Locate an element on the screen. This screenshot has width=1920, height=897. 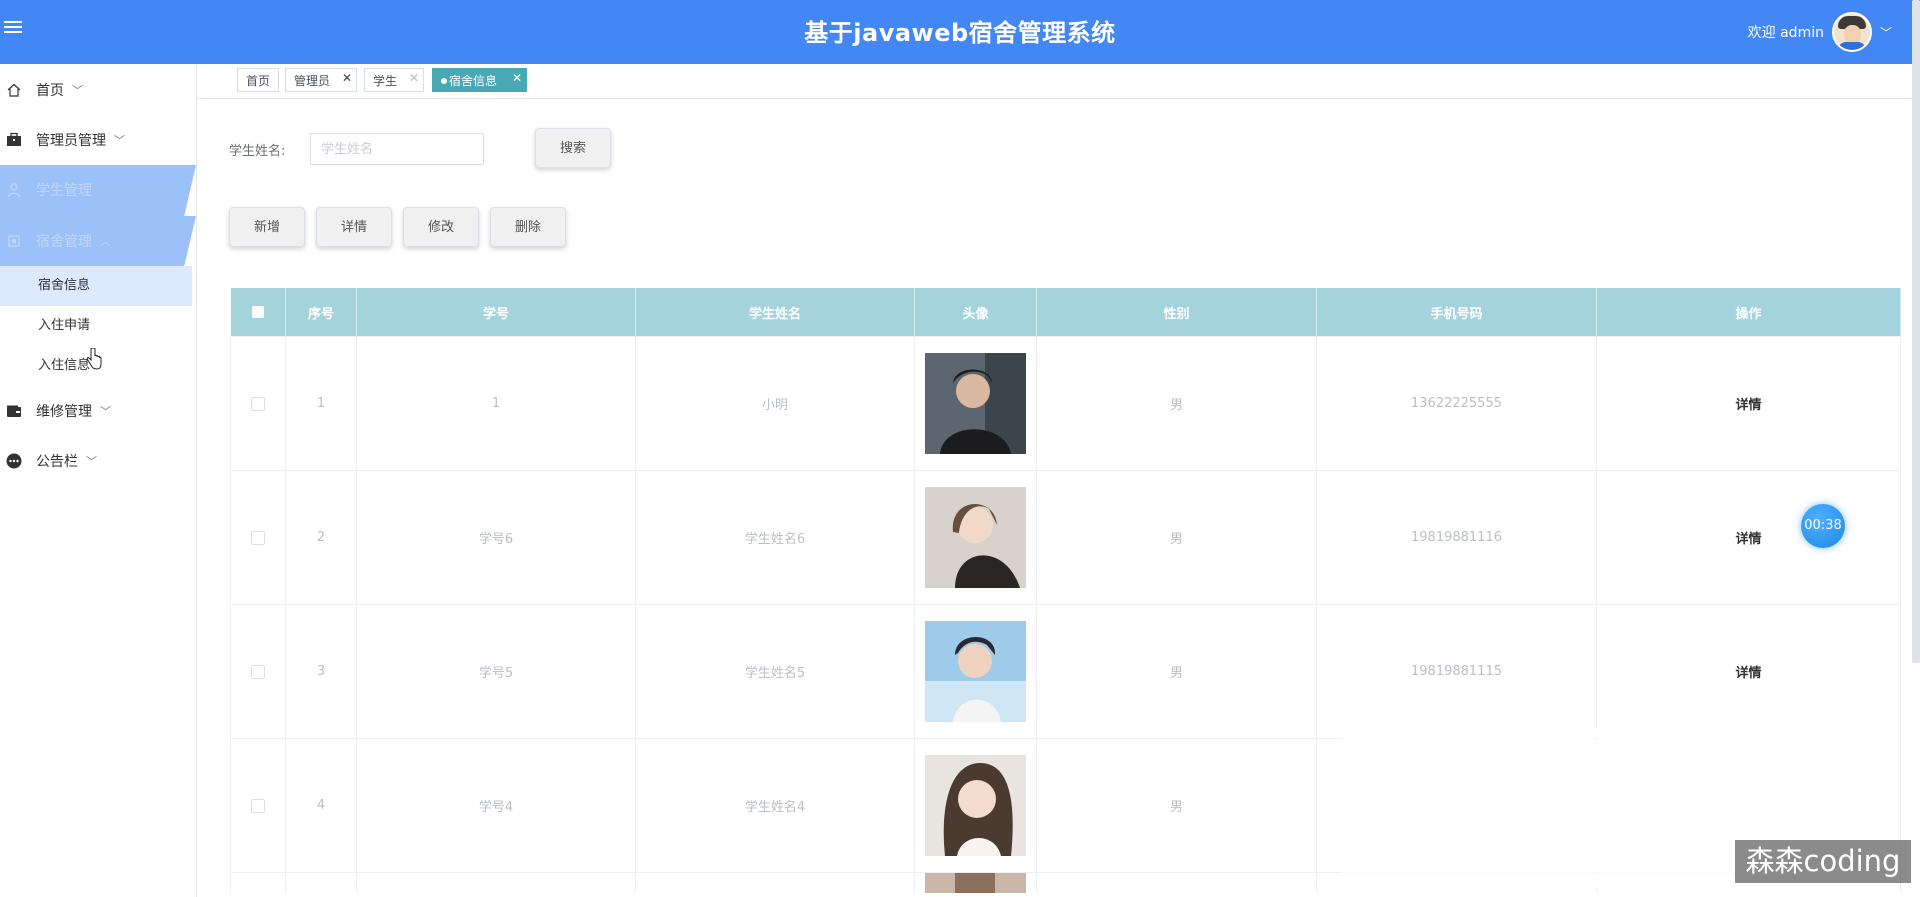
cell-student-no: 学号4 is located at coordinates (496, 805).